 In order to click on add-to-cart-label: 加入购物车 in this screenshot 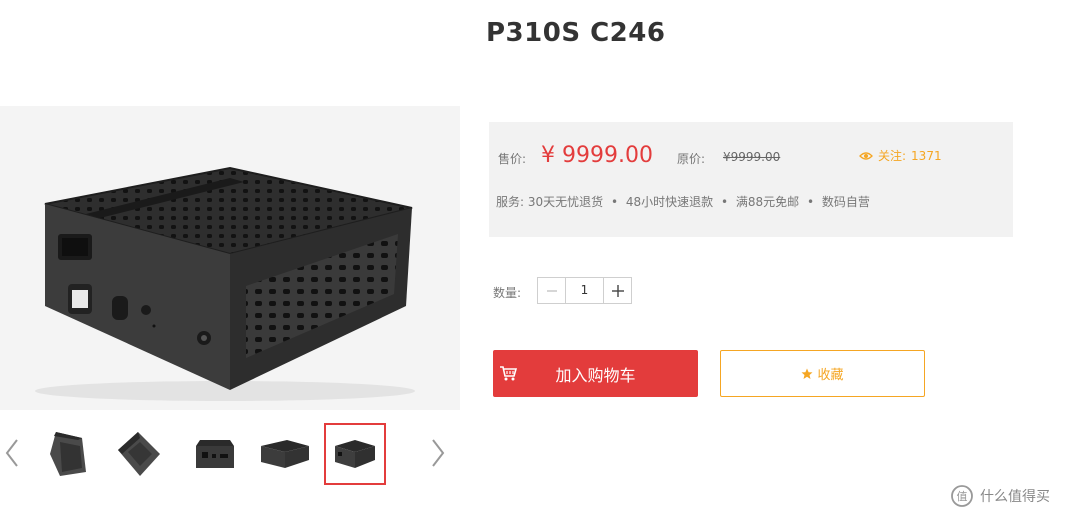, I will do `click(595, 375)`.